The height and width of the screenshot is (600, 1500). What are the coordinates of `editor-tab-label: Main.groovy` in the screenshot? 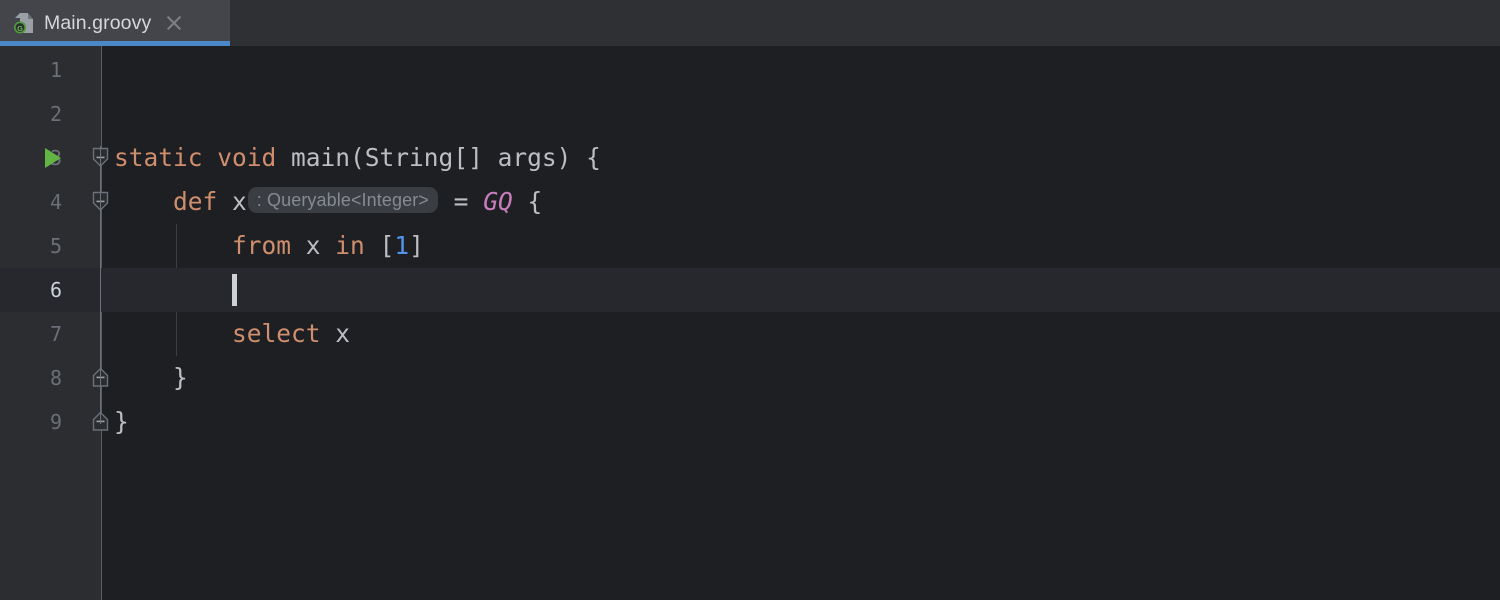 It's located at (98, 22).